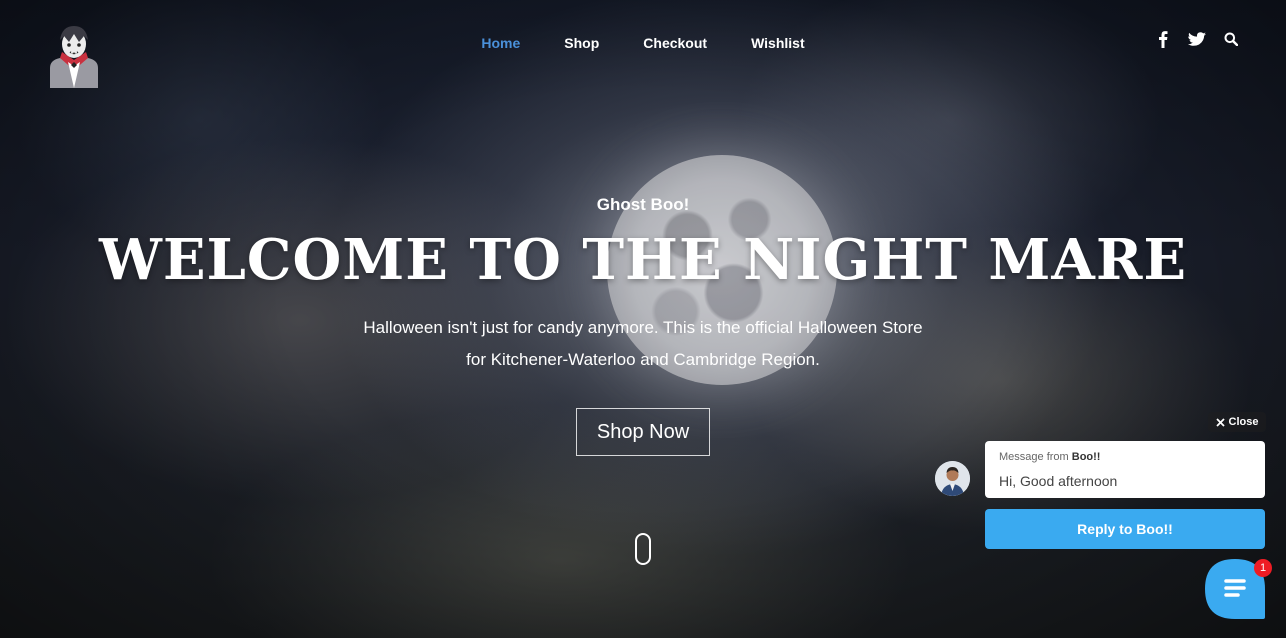 The height and width of the screenshot is (638, 1286). I want to click on shop-now-button: Shop Now, so click(643, 432).